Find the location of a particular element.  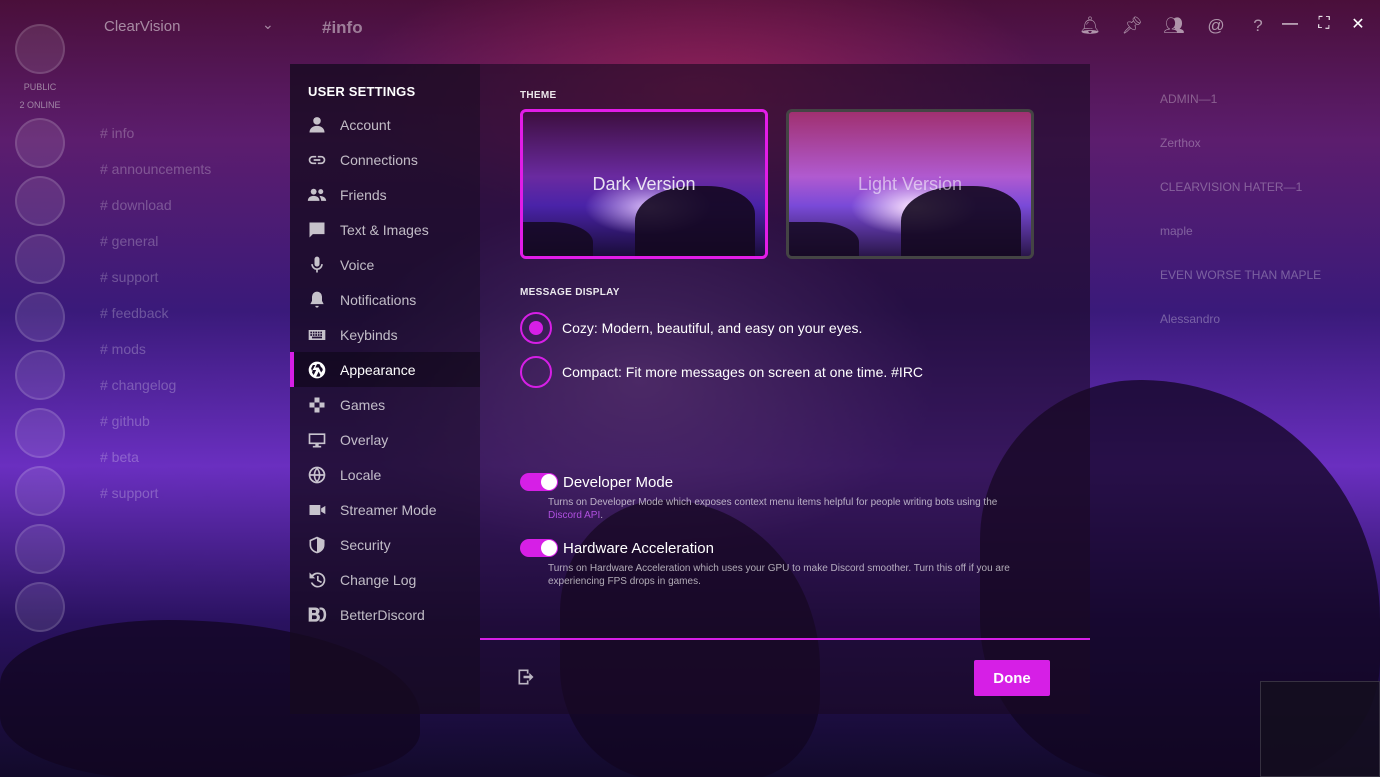

guild-label-public: PUBLIC is located at coordinates (40, 87).